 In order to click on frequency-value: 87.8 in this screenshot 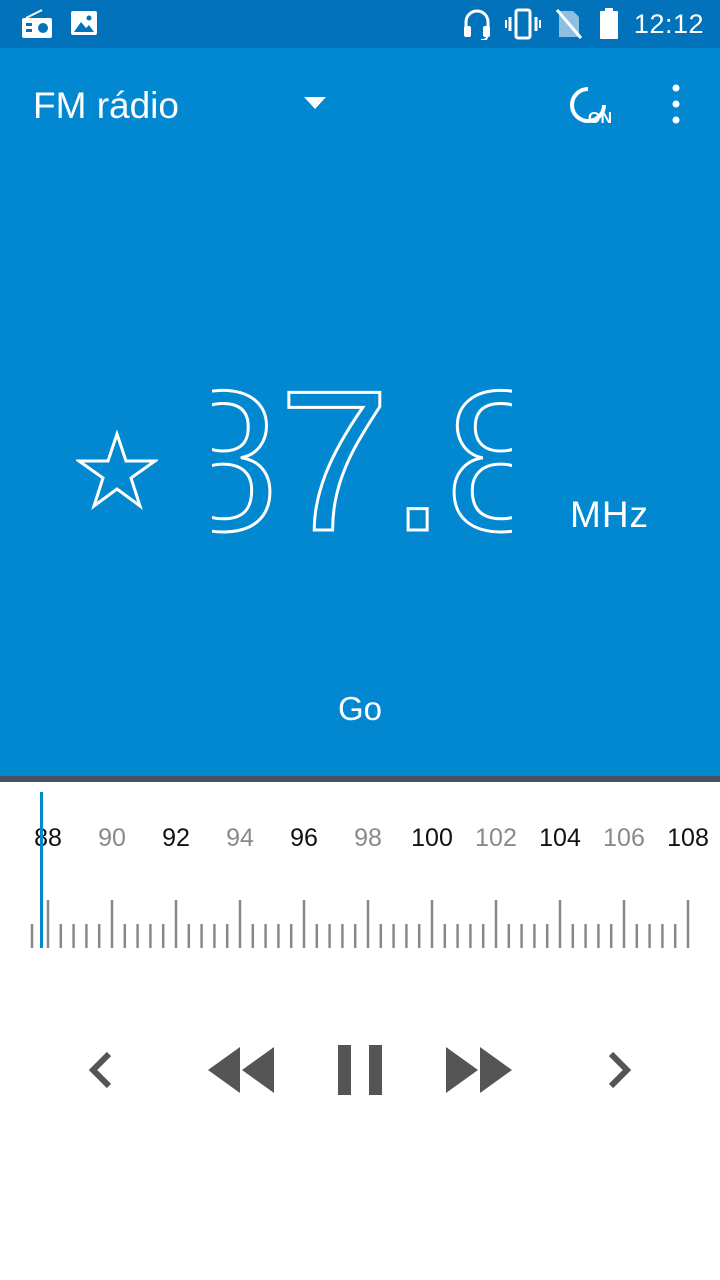, I will do `click(362, 470)`.